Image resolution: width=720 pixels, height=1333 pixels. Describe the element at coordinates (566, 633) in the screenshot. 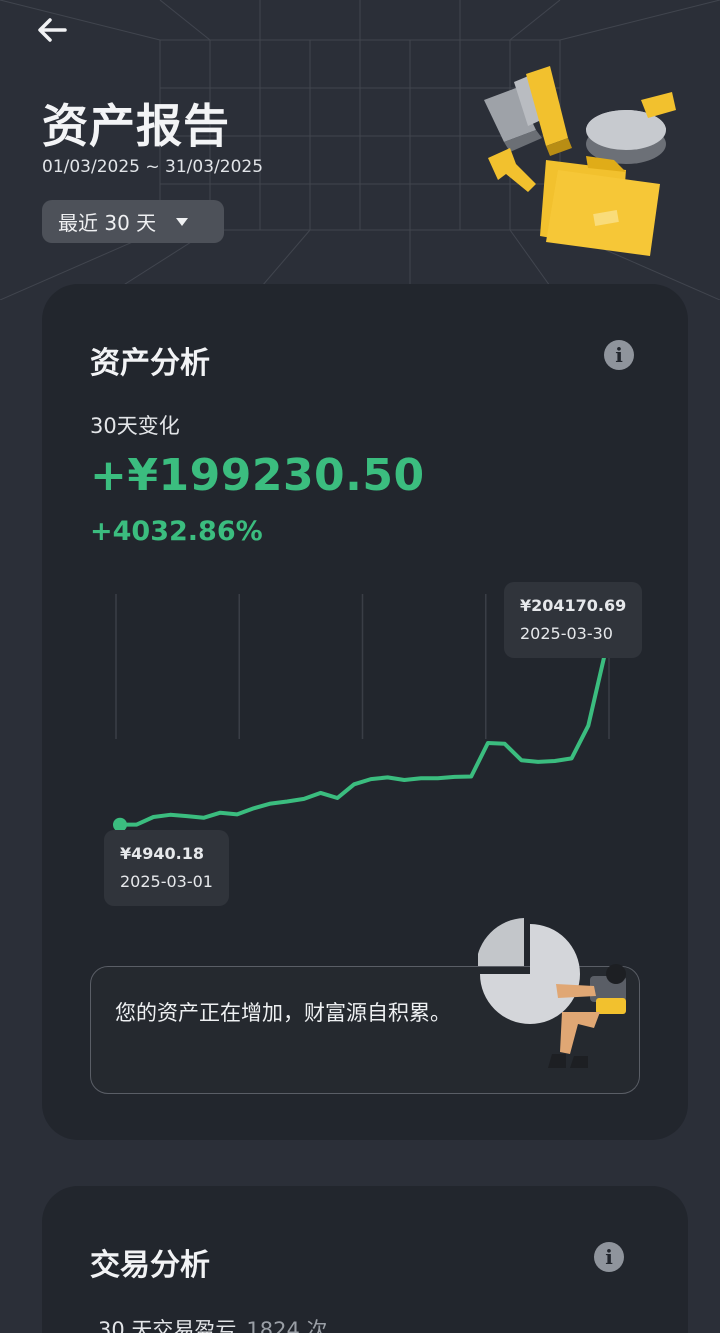

I see `end-point-date: 2025-03-30` at that location.